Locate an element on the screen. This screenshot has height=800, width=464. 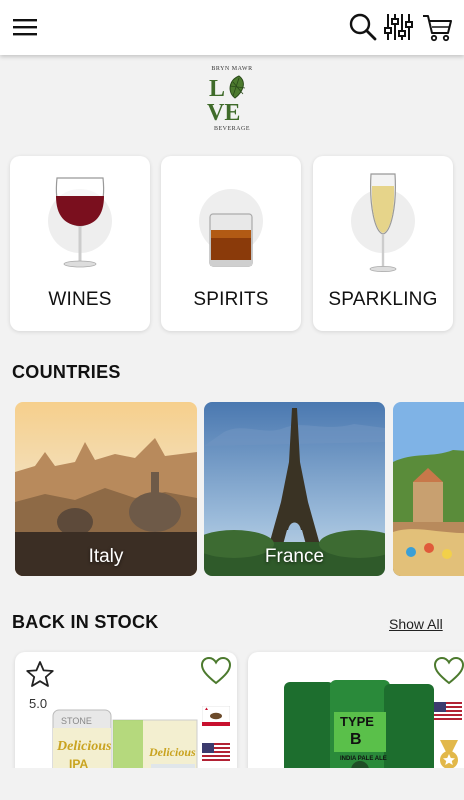
countries-title: COUNTRIES is located at coordinates (66, 372).